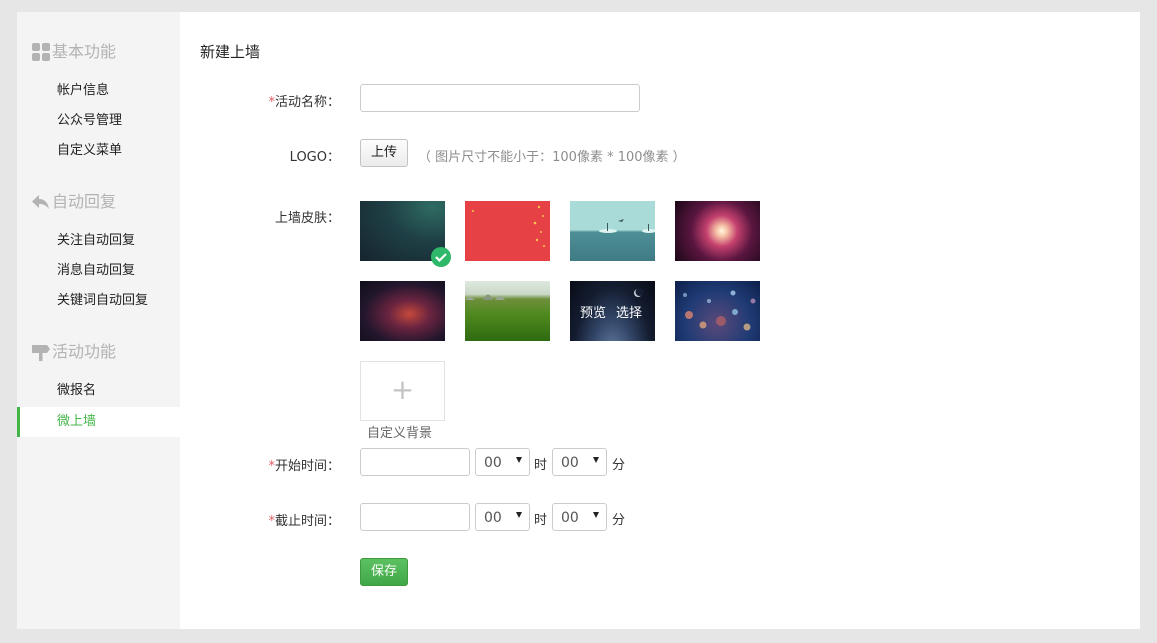  I want to click on sidebar-section-title: 自动回复, so click(84, 201).